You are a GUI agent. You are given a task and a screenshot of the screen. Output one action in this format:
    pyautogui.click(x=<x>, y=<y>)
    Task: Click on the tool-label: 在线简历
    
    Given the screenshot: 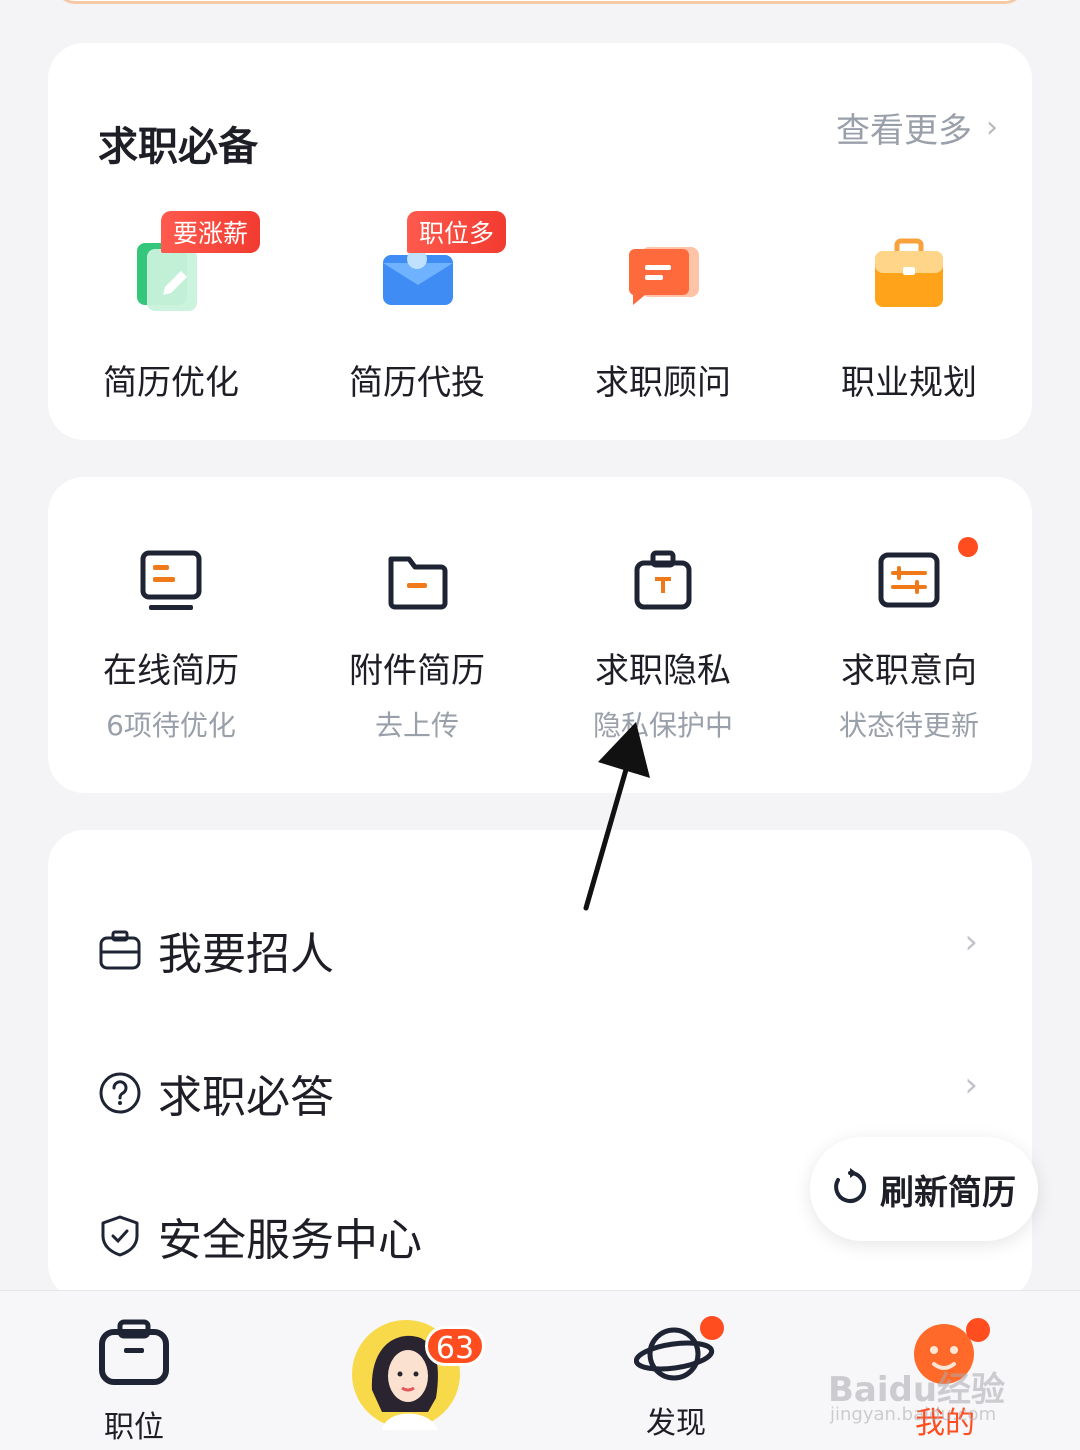 What is the action you would take?
    pyautogui.click(x=171, y=671)
    